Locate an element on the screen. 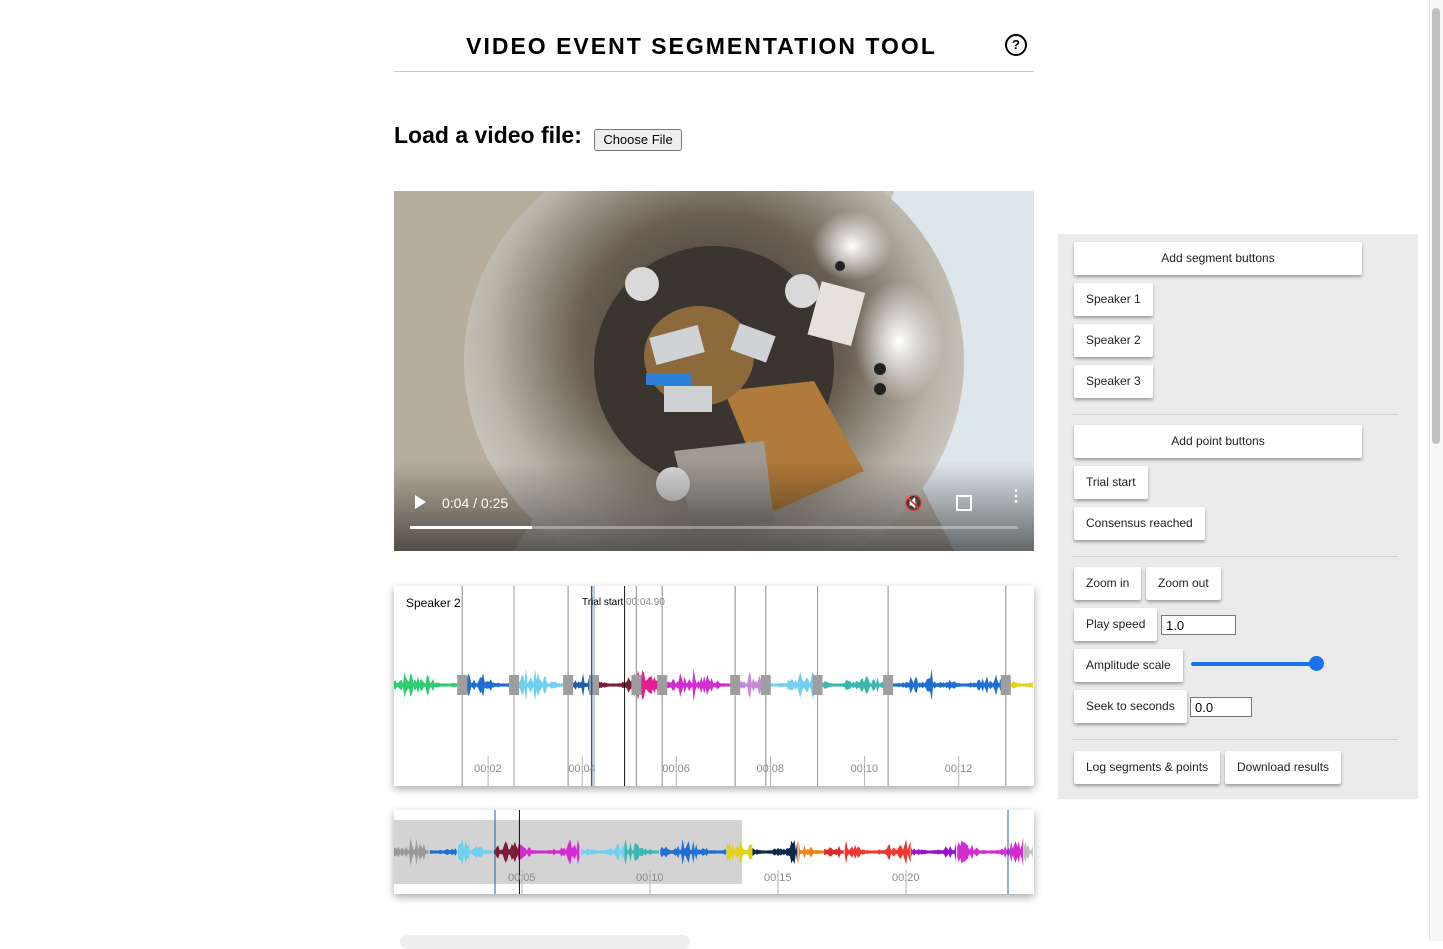  speaker-2-button: Speaker 2 is located at coordinates (1113, 340).